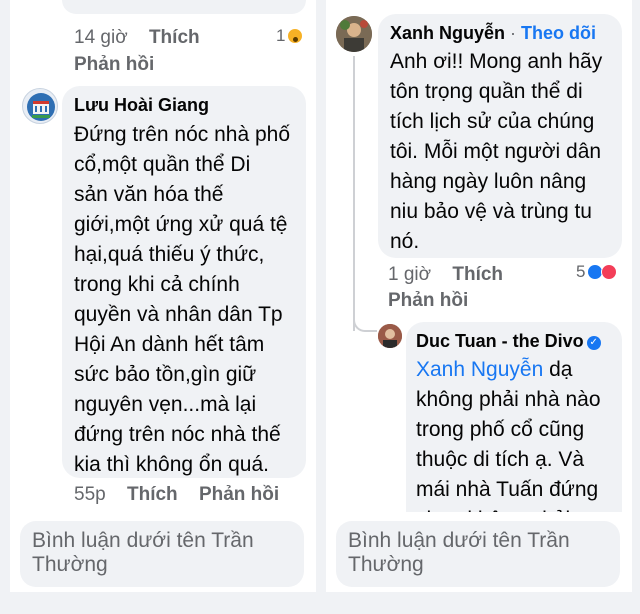 The image size is (640, 614). Describe the element at coordinates (492, 121) in the screenshot. I see `comment-line: tích lịch sử của chúng` at that location.